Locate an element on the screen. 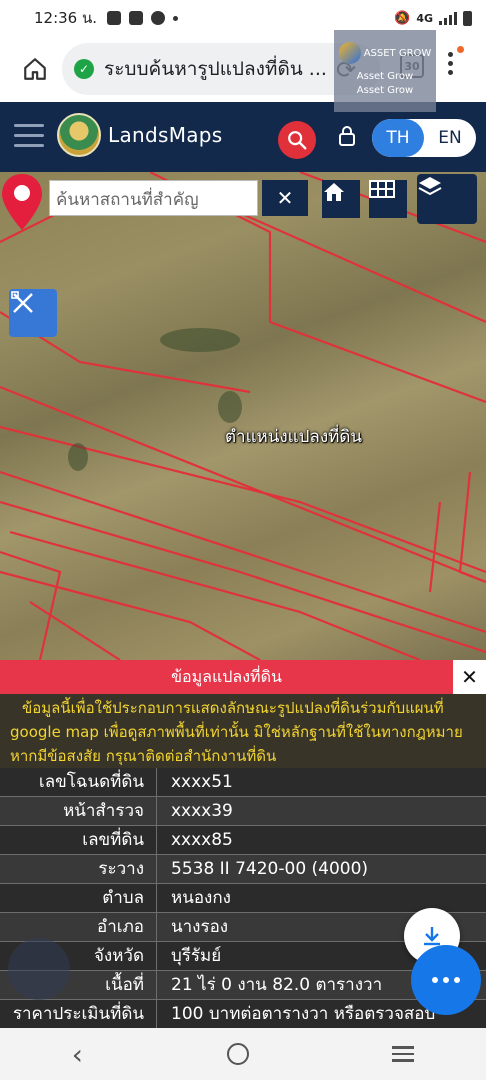 The height and width of the screenshot is (1080, 486). grid-icon is located at coordinates (382, 189).